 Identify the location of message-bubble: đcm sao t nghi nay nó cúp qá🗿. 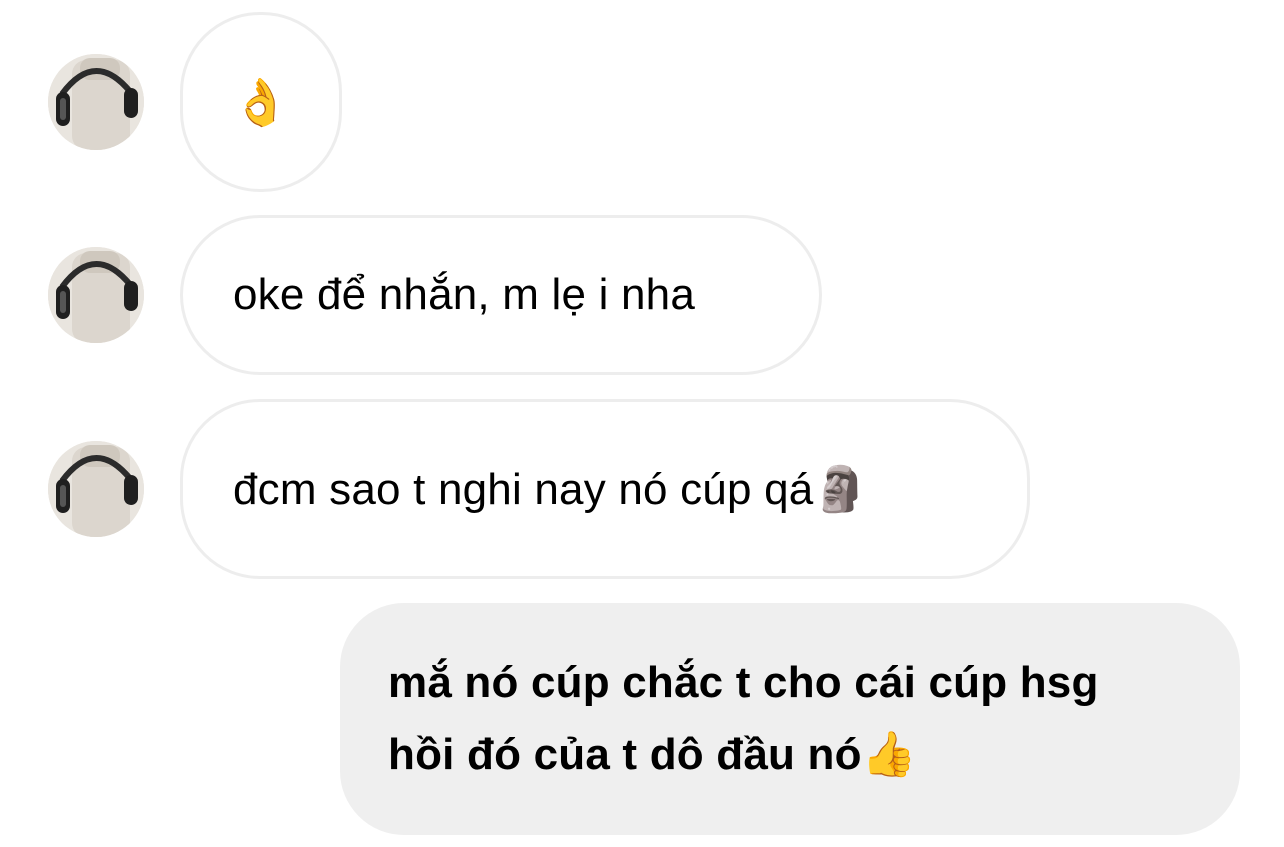
(605, 489).